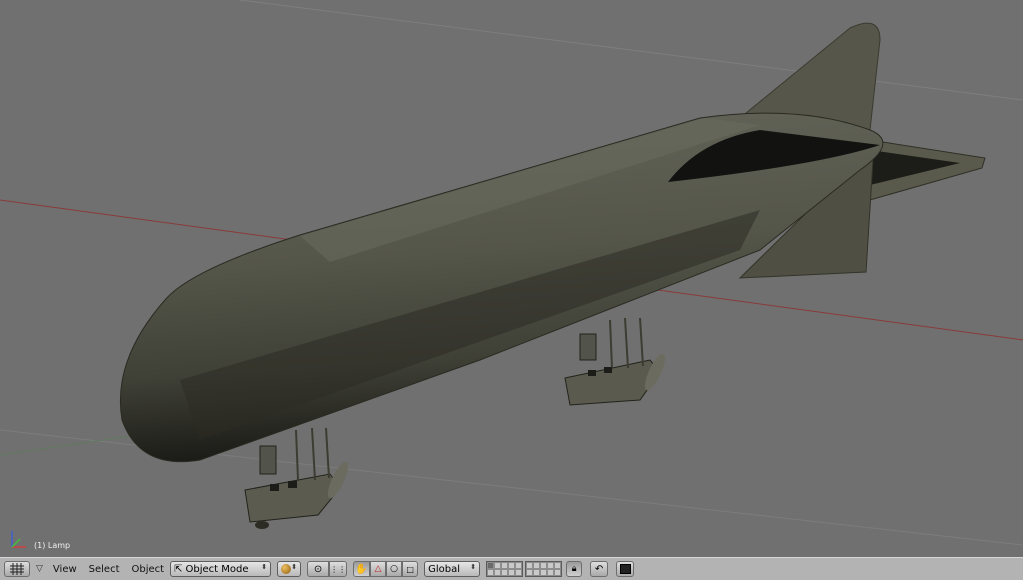  Describe the element at coordinates (491, 565) in the screenshot. I see `layer-1-button` at that location.